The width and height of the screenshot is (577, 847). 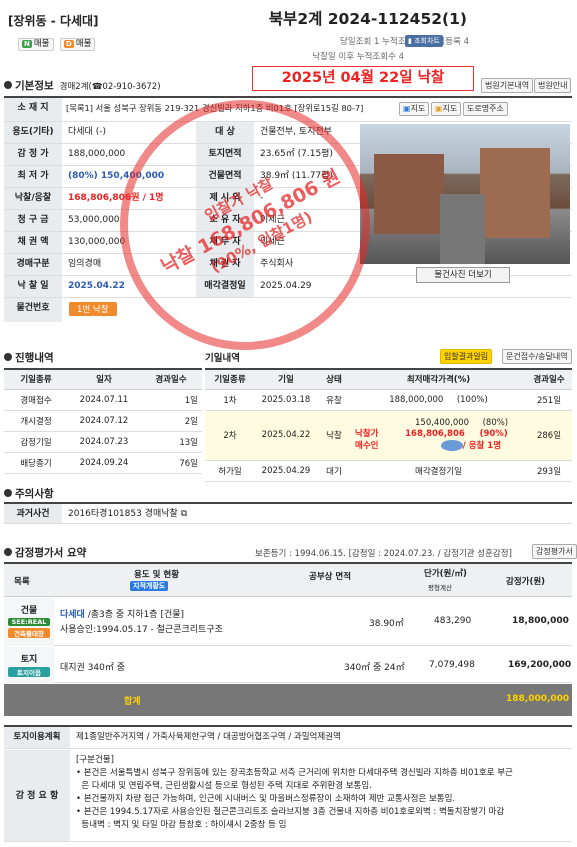 I want to click on cell: 2024.07.11, so click(x=104, y=400).